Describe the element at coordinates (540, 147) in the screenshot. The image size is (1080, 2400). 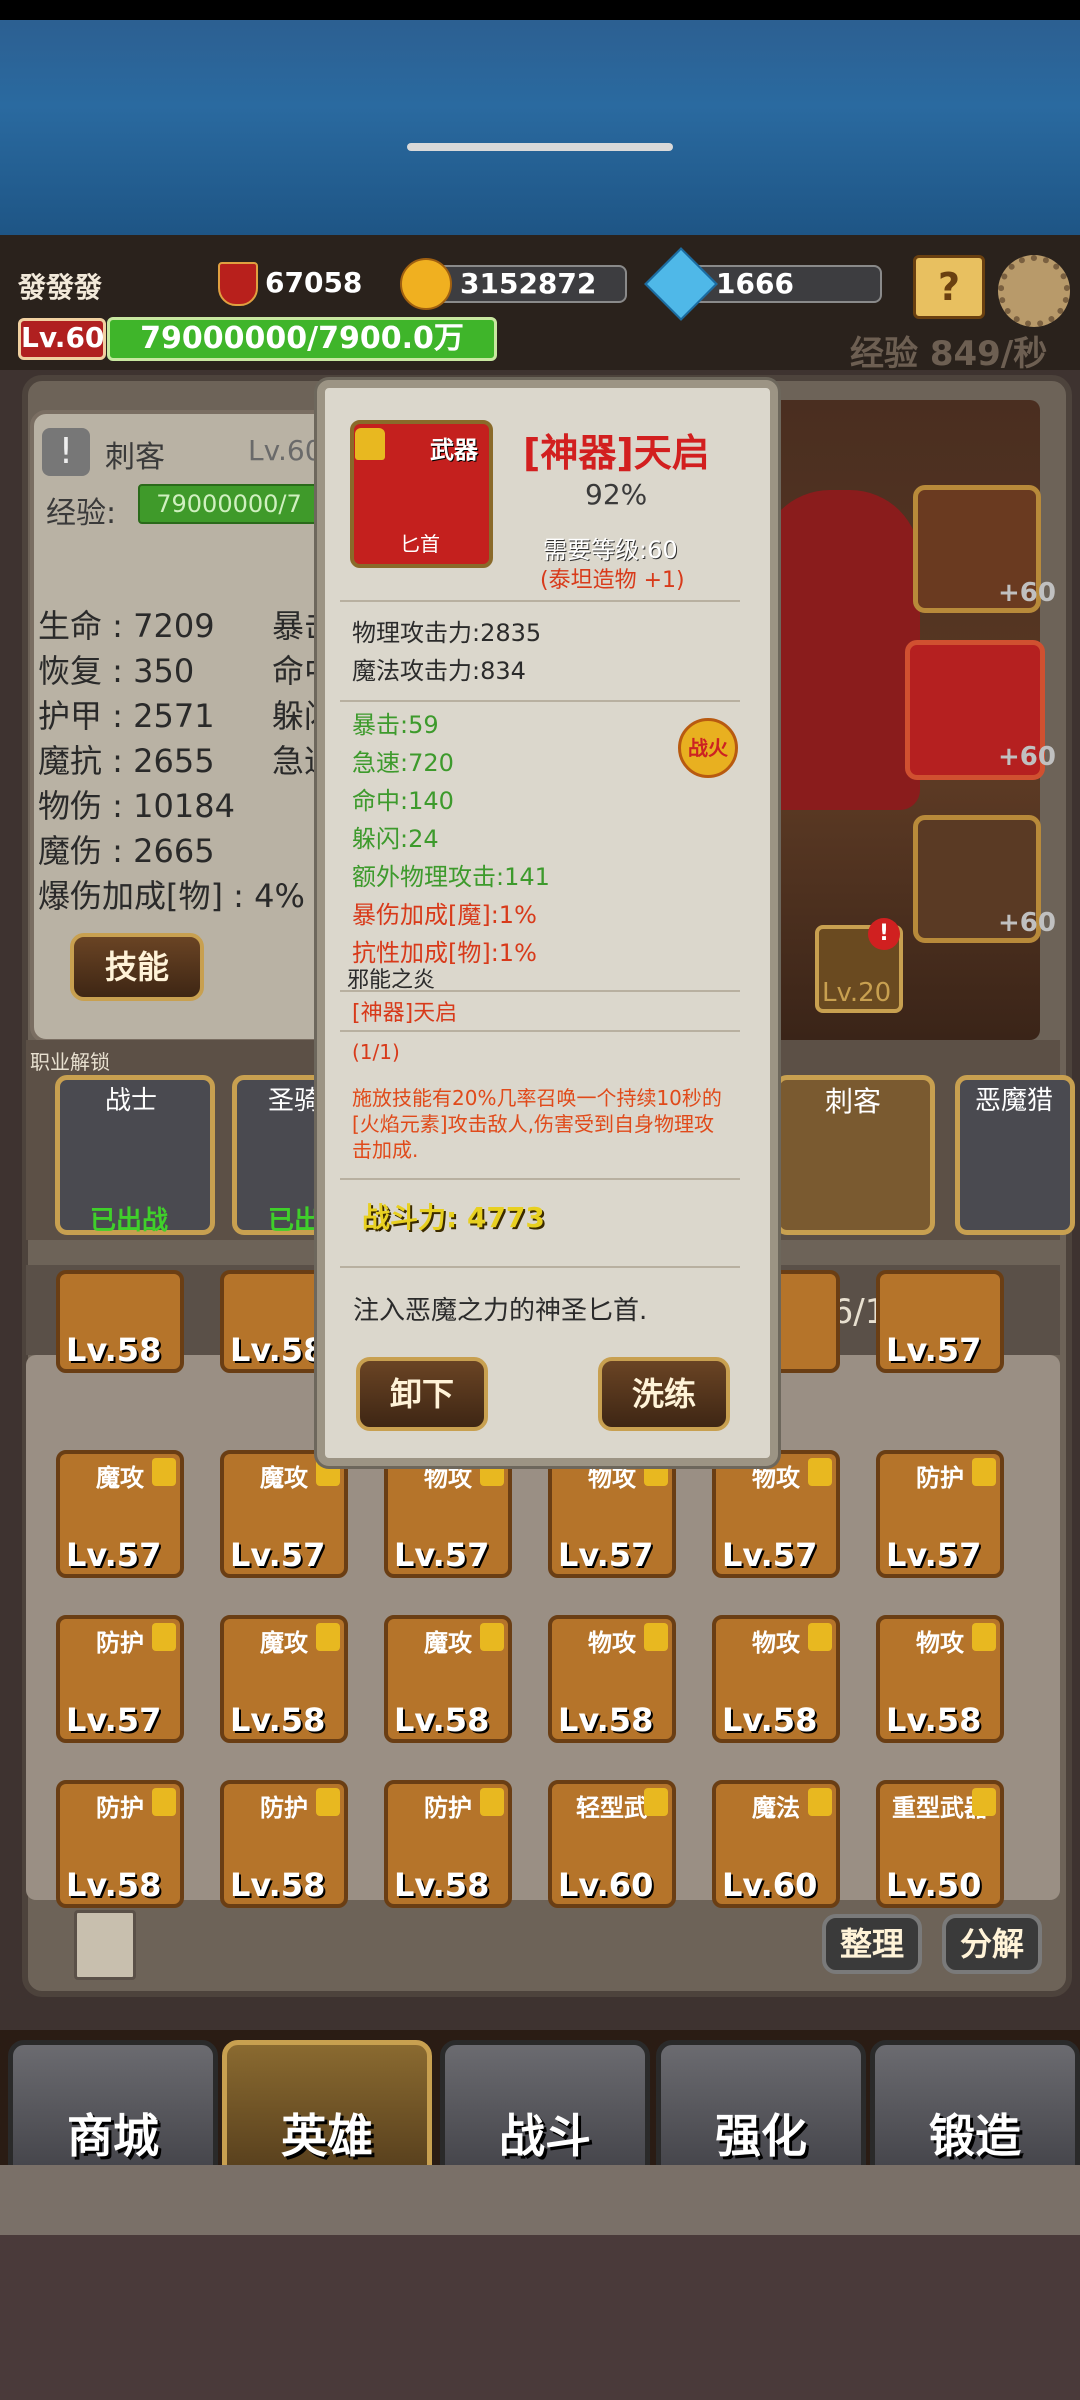
I see `drag-handle` at that location.